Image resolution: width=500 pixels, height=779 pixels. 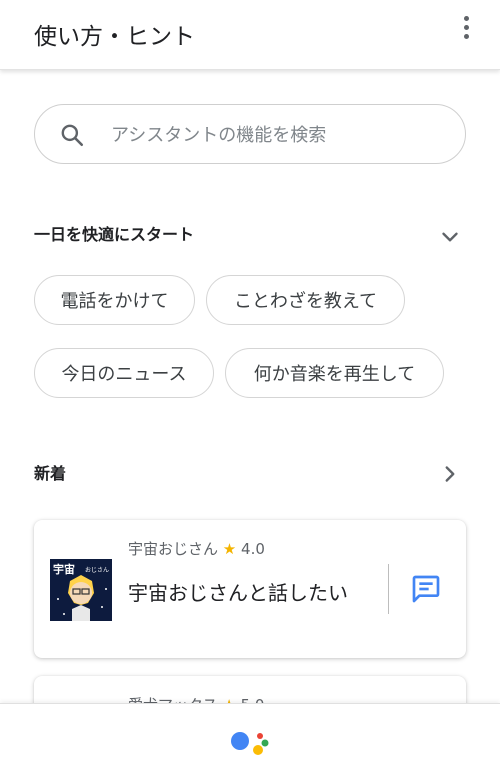 I want to click on rating-value: 4.0, so click(x=253, y=549).